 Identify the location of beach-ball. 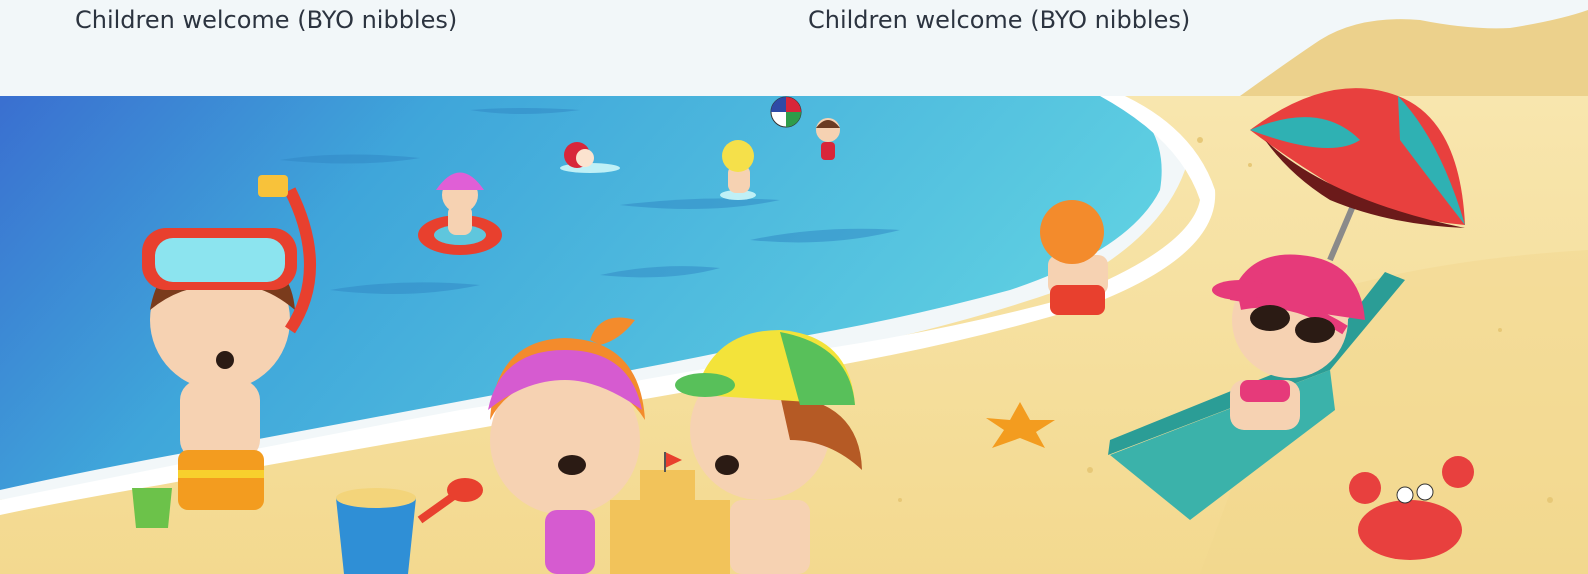
(786, 112).